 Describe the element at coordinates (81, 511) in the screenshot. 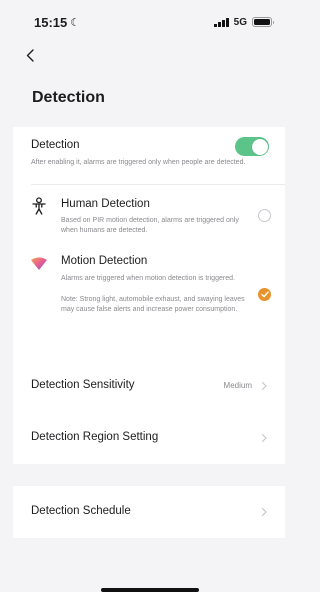

I see `detection-schedule-label: Detection Schedule` at that location.